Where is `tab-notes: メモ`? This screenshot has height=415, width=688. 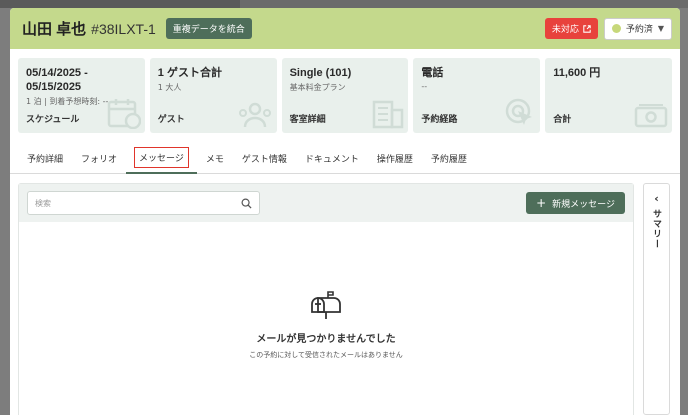
tab-notes: メモ is located at coordinates (215, 158).